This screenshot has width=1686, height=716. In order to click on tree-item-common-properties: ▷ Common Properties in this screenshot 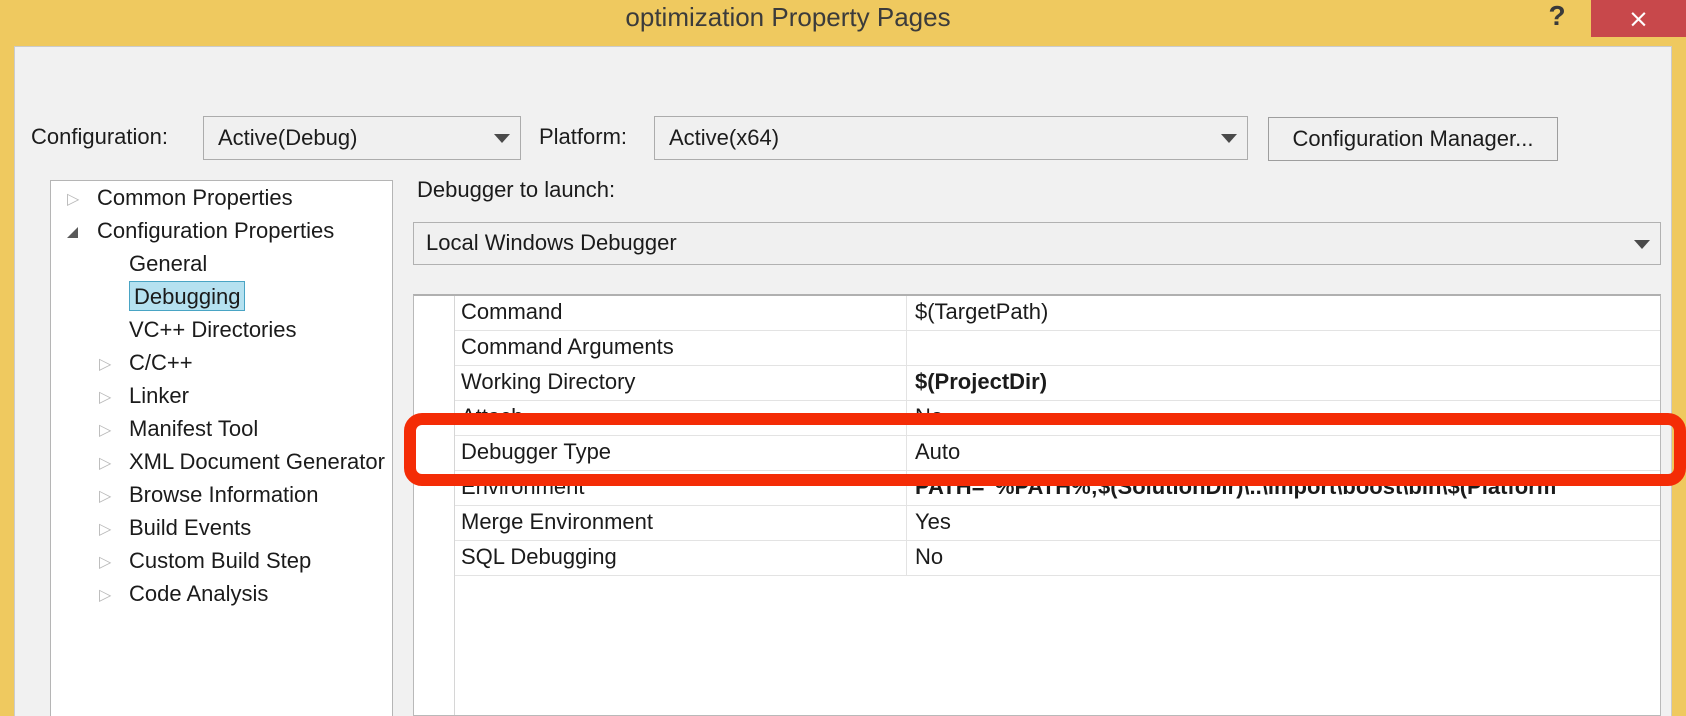, I will do `click(221, 197)`.